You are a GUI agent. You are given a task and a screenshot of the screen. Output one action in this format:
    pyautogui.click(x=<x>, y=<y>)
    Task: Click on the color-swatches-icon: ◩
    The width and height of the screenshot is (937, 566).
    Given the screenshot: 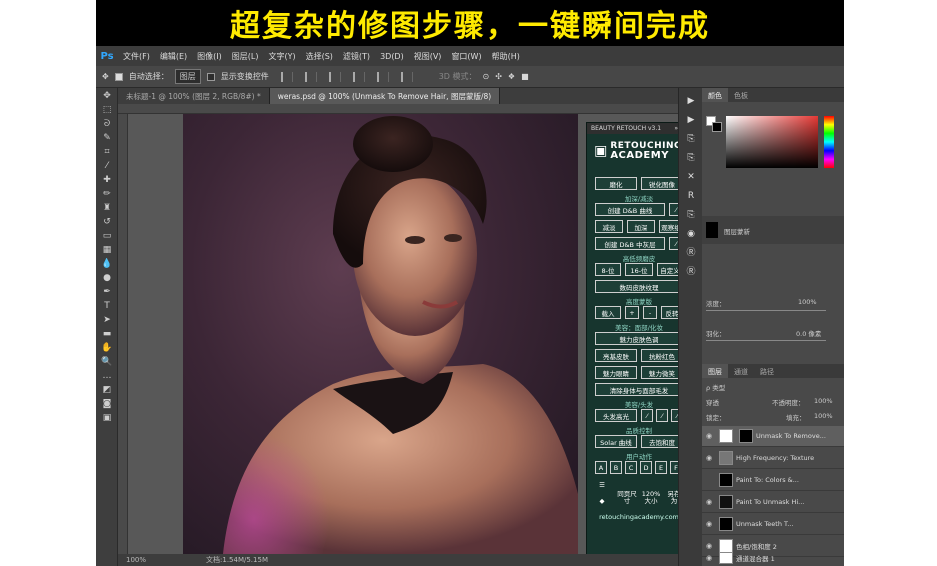 What is the action you would take?
    pyautogui.click(x=107, y=390)
    